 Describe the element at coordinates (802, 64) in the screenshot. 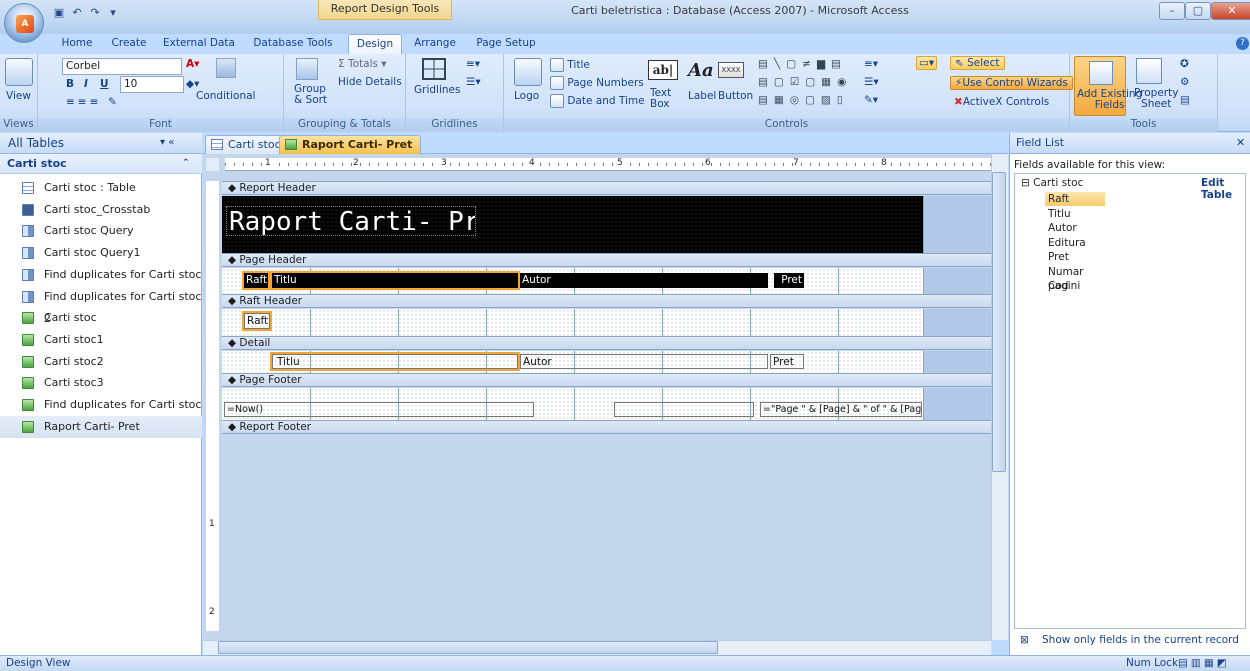

I see `controls-row1-icons: ▤╲▢≠▆▤` at that location.